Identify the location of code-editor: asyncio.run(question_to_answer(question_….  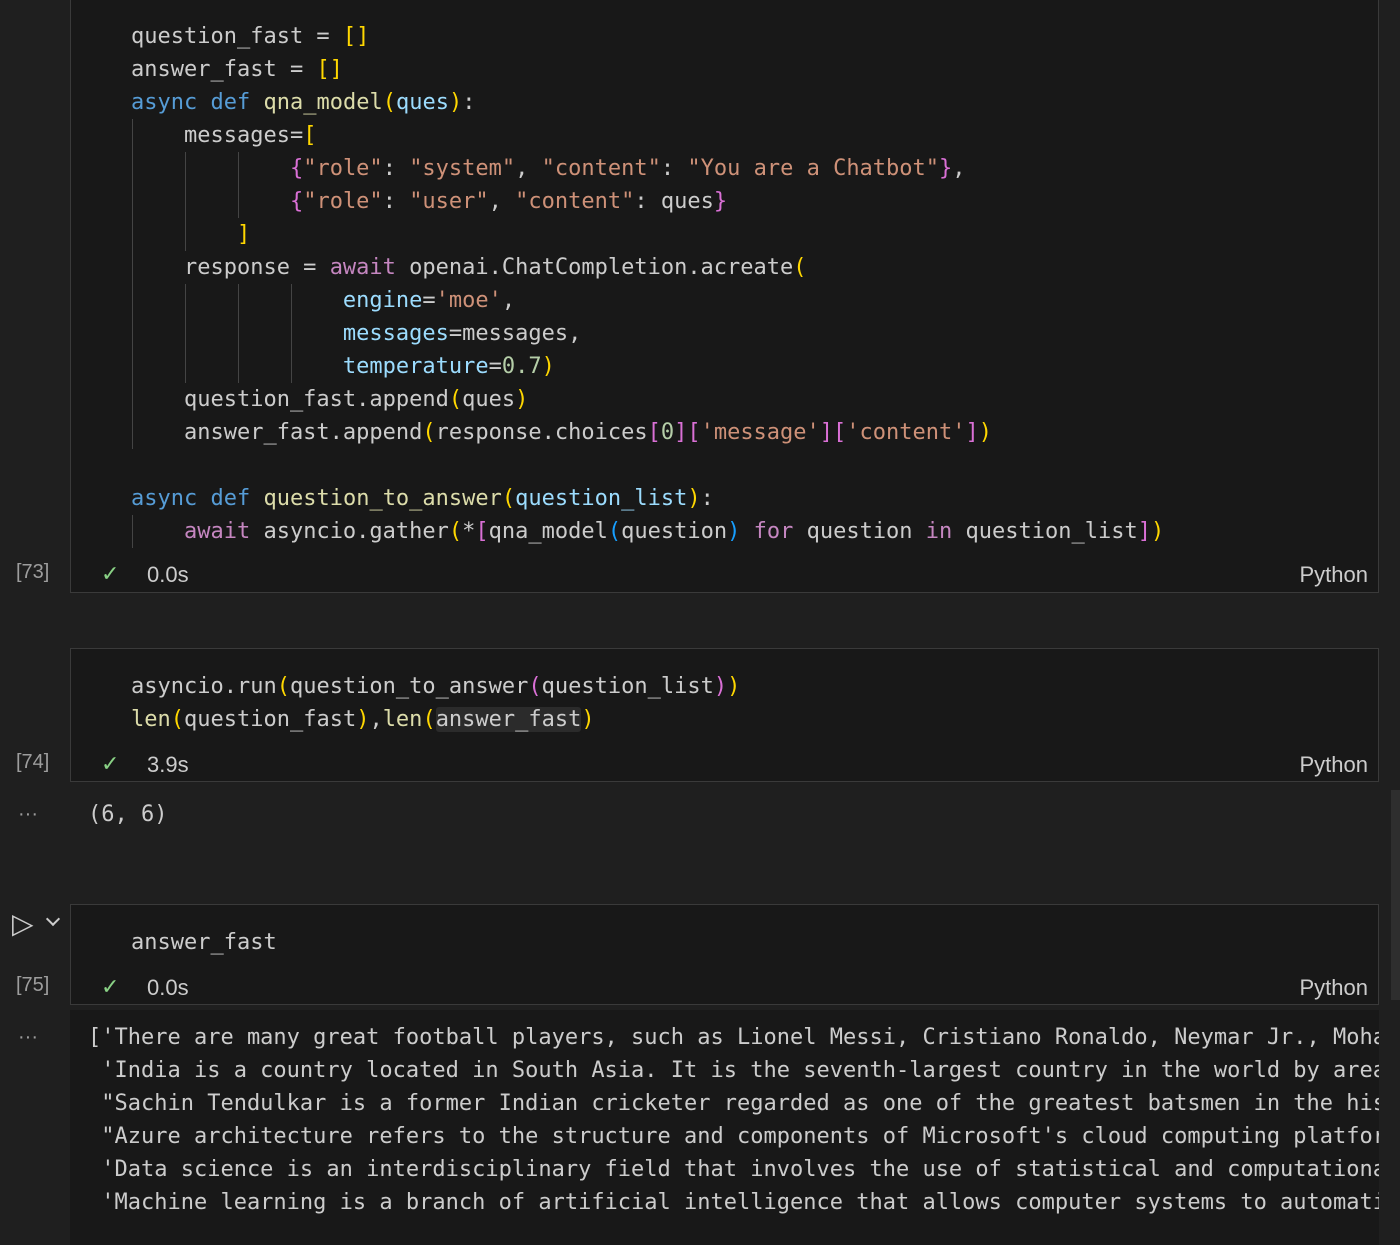
(435, 703).